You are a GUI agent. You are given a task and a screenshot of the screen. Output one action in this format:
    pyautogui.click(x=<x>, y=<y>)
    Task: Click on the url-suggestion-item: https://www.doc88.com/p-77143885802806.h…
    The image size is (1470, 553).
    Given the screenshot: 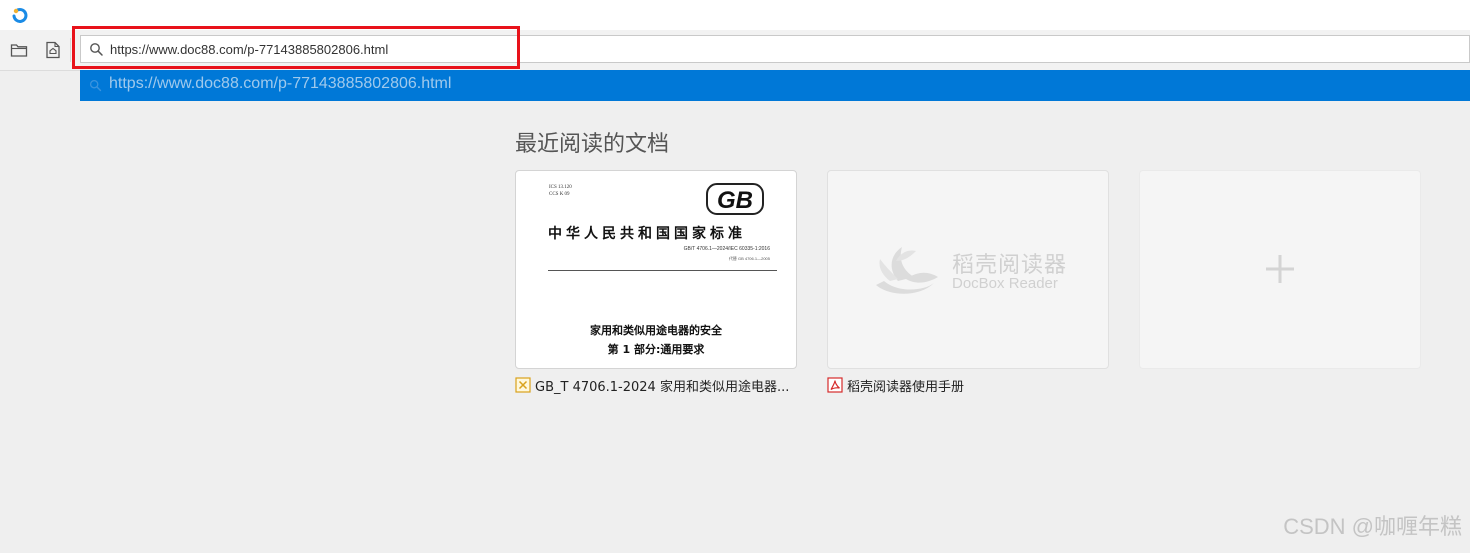 What is the action you would take?
    pyautogui.click(x=775, y=85)
    